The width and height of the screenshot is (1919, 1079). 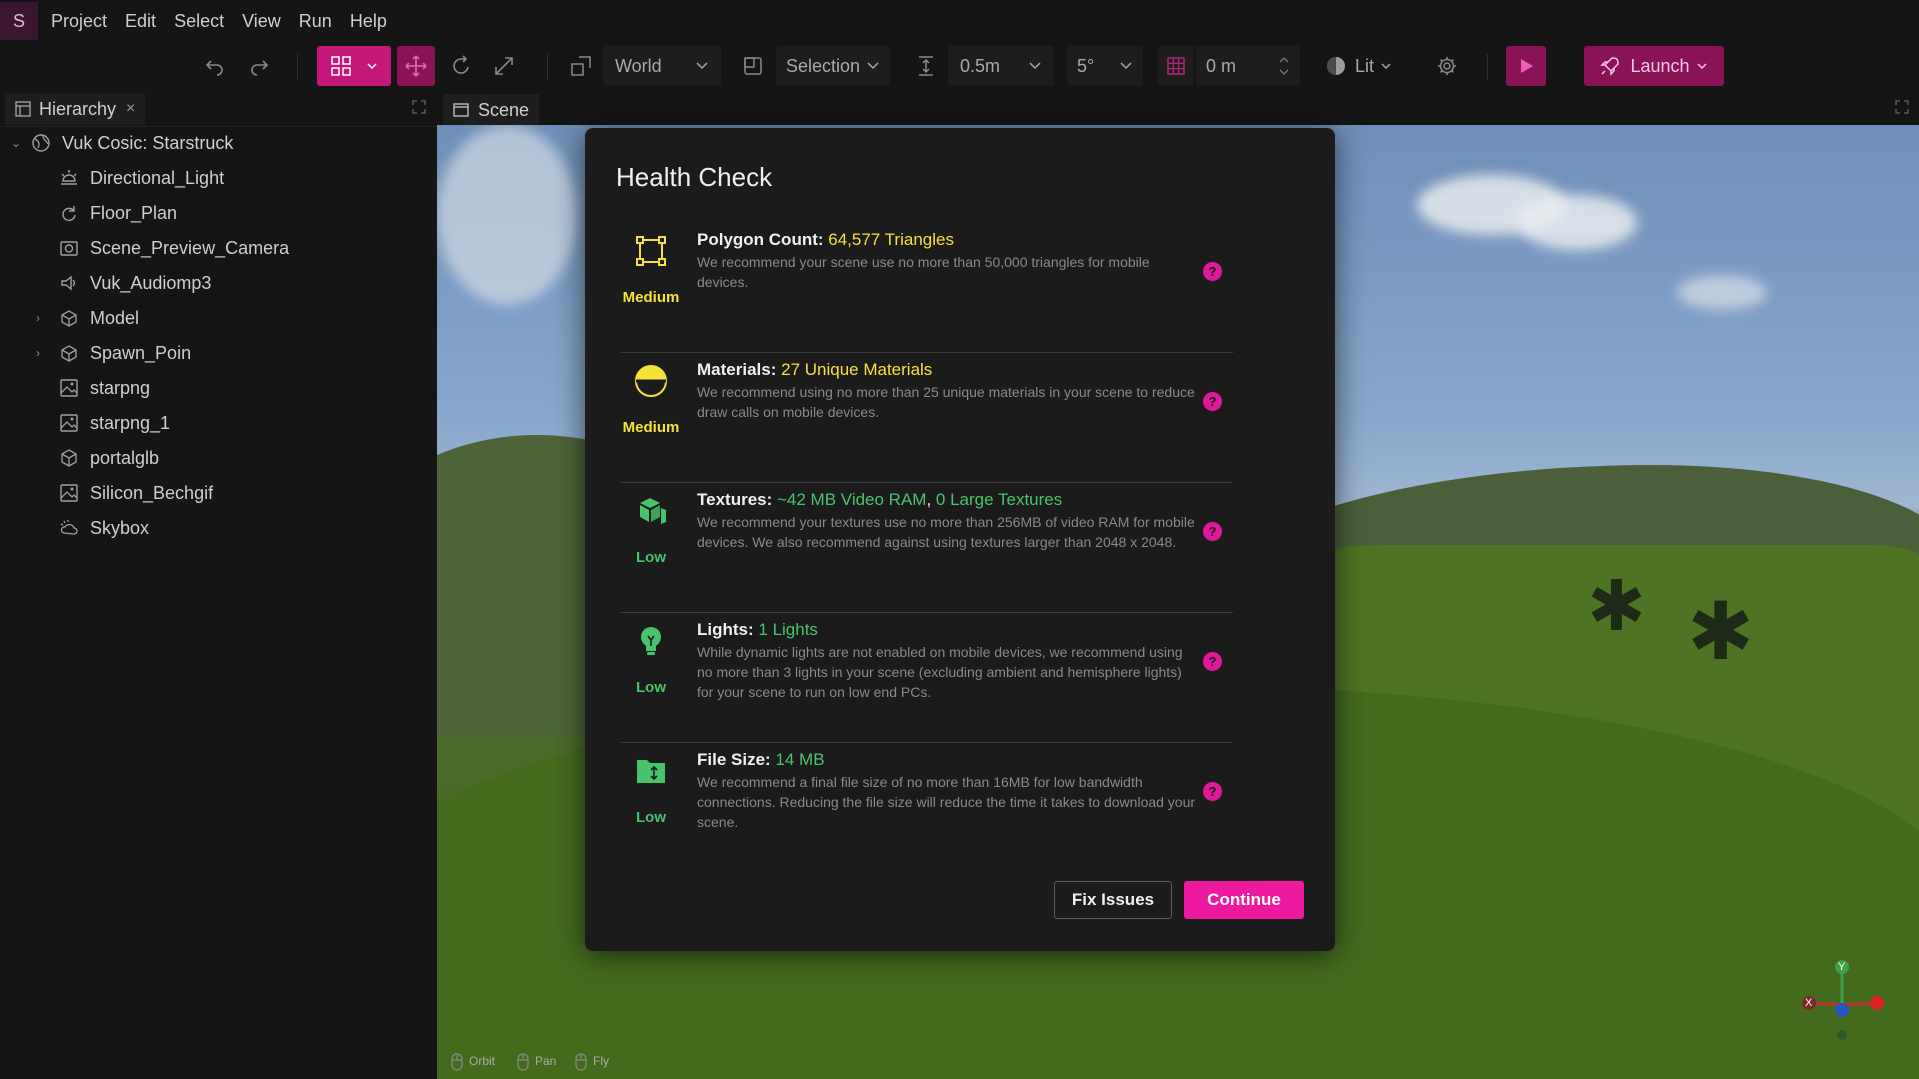 What do you see at coordinates (341, 66) in the screenshot?
I see `grid-select-icon` at bounding box center [341, 66].